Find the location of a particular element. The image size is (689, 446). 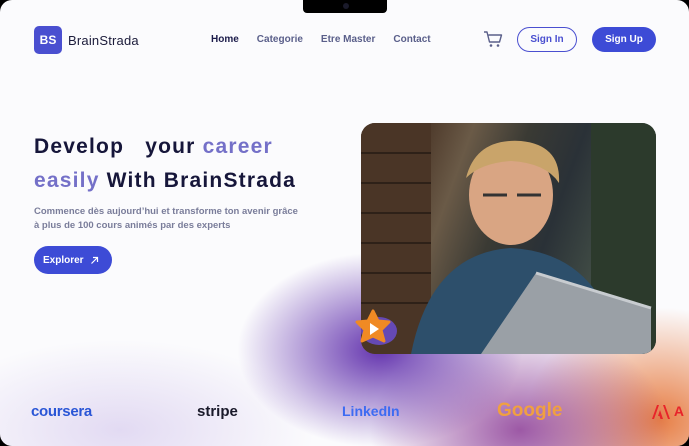

hero-word-career: career is located at coordinates (237, 146).